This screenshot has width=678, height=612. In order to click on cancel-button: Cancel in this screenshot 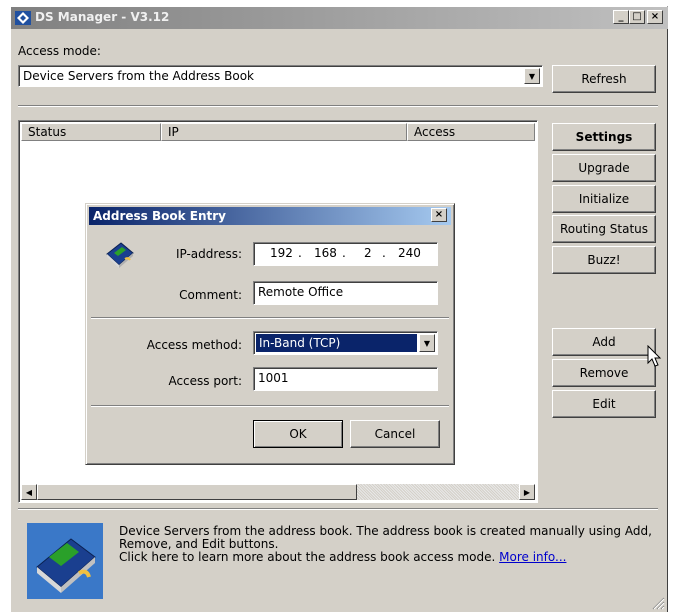, I will do `click(395, 434)`.